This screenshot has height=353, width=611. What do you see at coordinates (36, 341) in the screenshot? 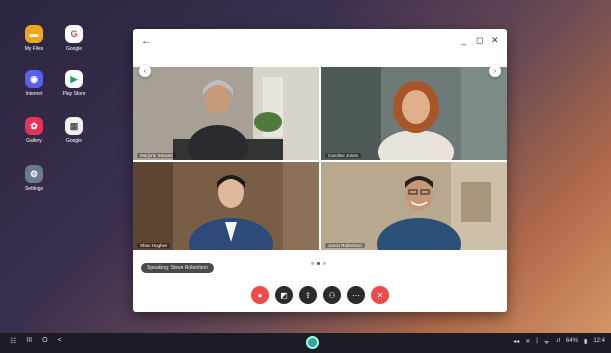
I see `taskbar-left: ☷ III O <` at bounding box center [36, 341].